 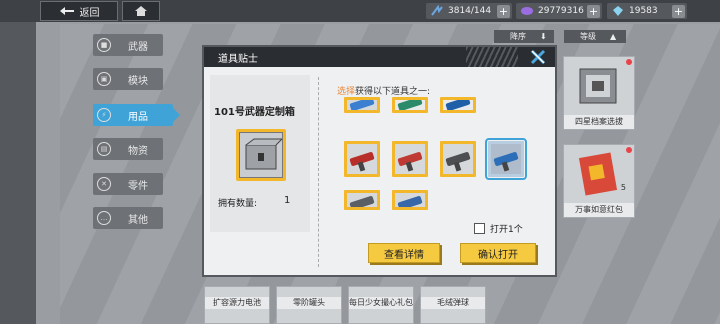 I want to click on nav-item-other: … 其他, so click(x=128, y=218).